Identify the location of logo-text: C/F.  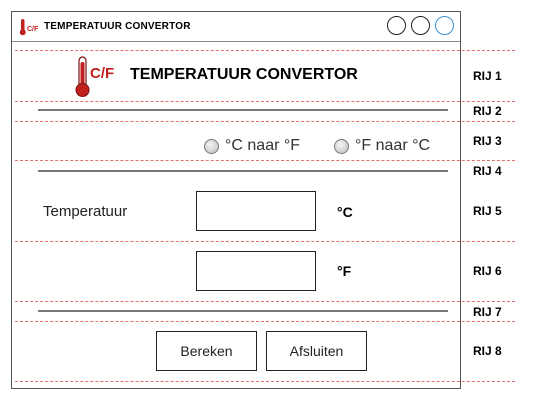
(102, 73).